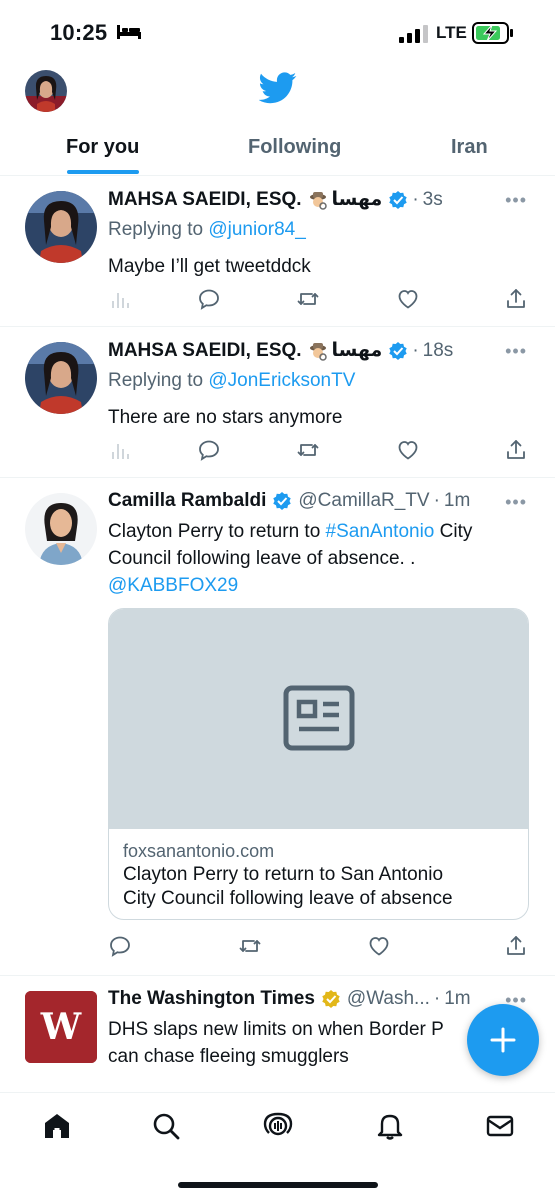 This screenshot has width=555, height=1200. I want to click on search-icon, so click(166, 1126).